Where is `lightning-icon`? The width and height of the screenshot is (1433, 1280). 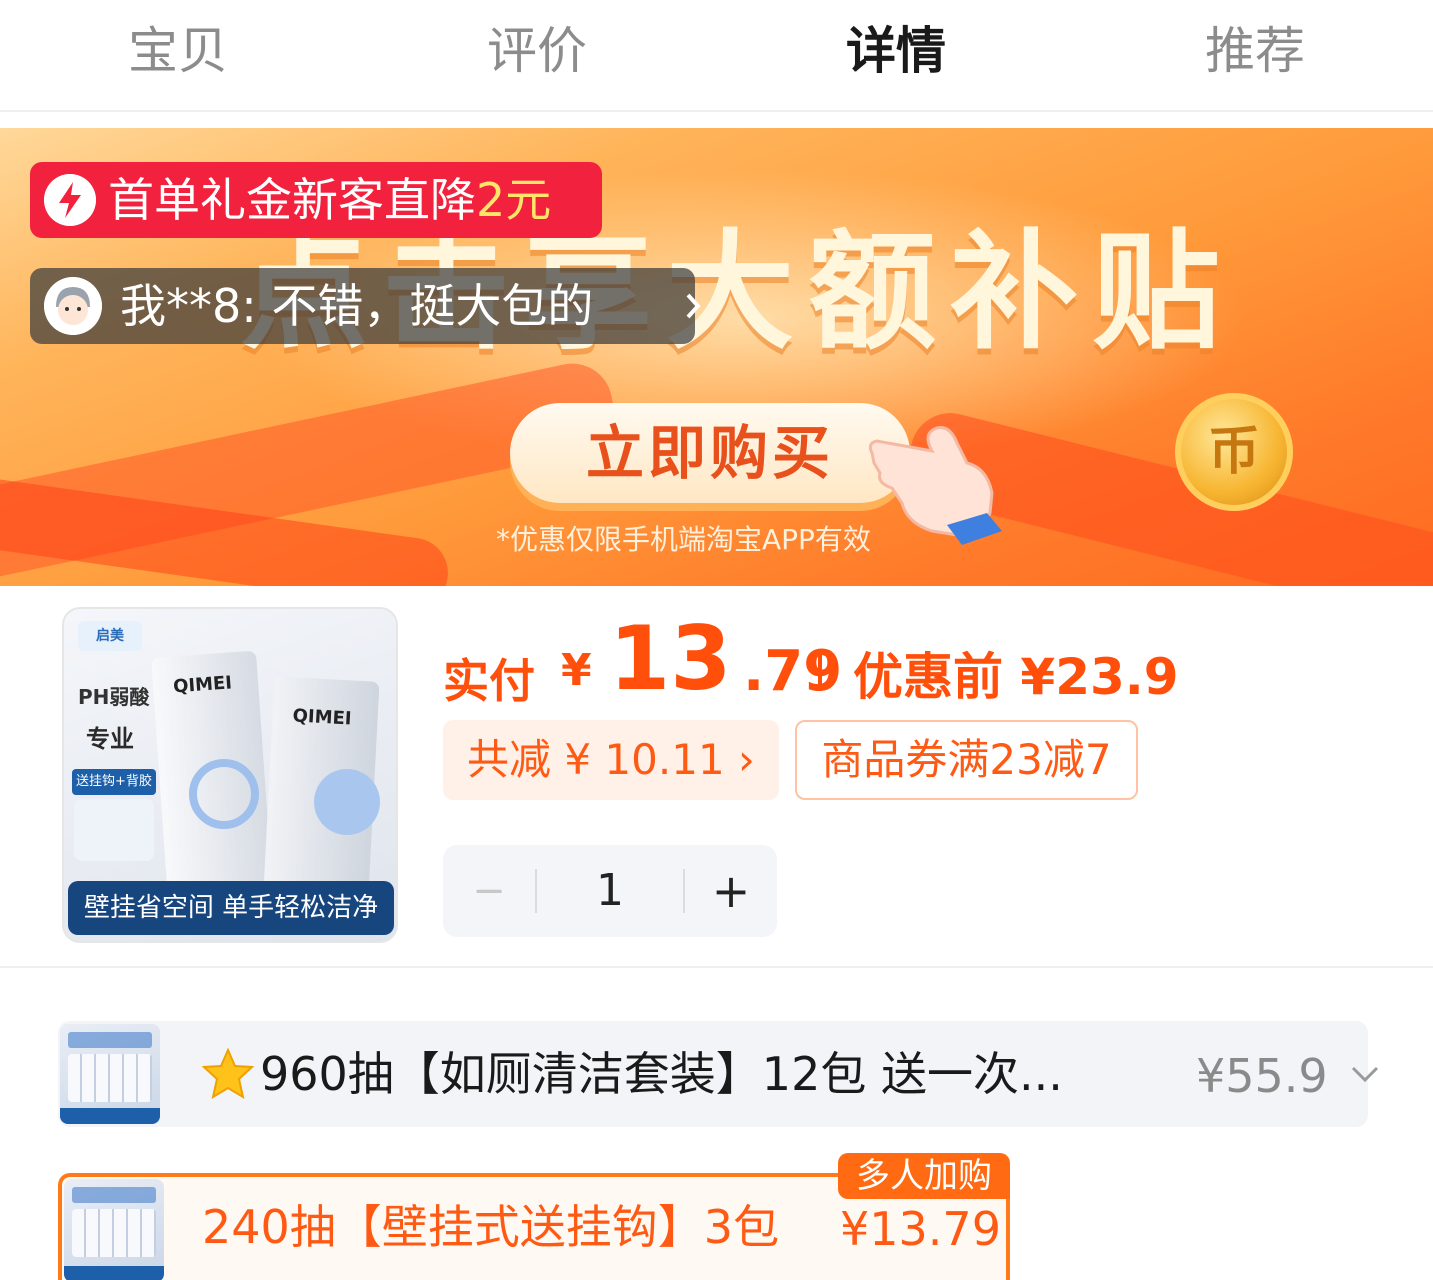
lightning-icon is located at coordinates (70, 200).